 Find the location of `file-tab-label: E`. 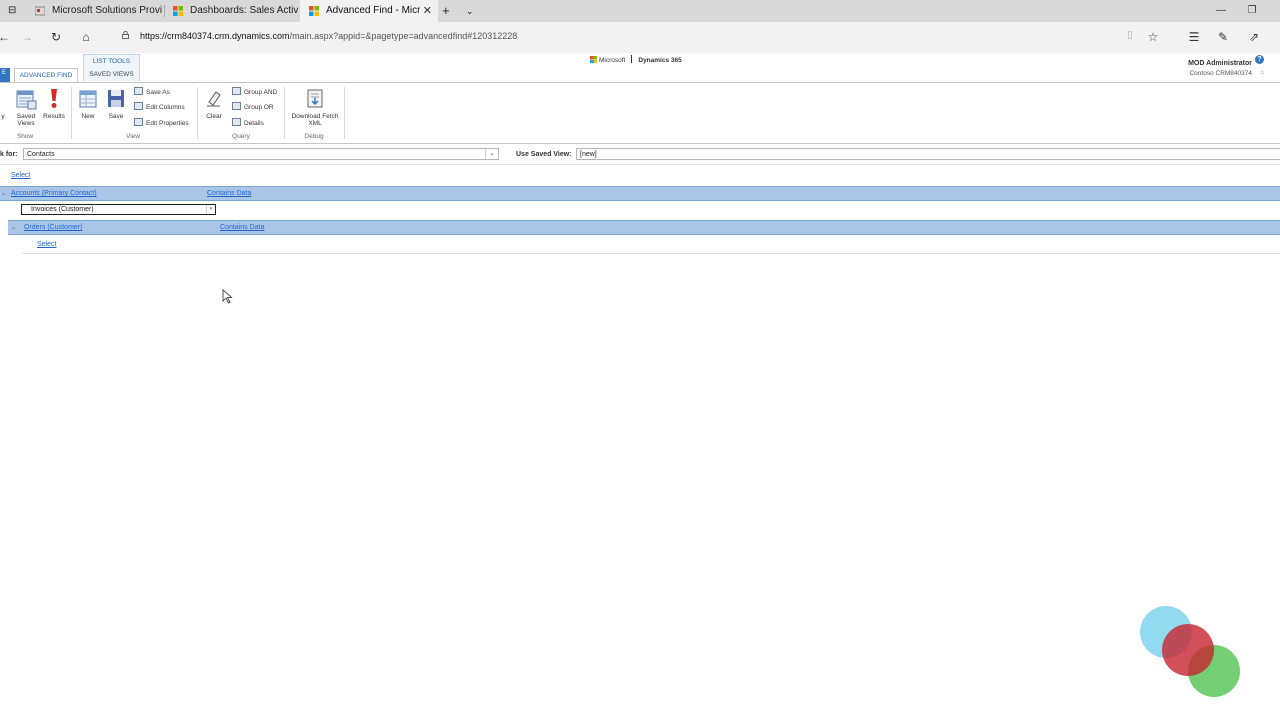

file-tab-label: E is located at coordinates (4, 73).